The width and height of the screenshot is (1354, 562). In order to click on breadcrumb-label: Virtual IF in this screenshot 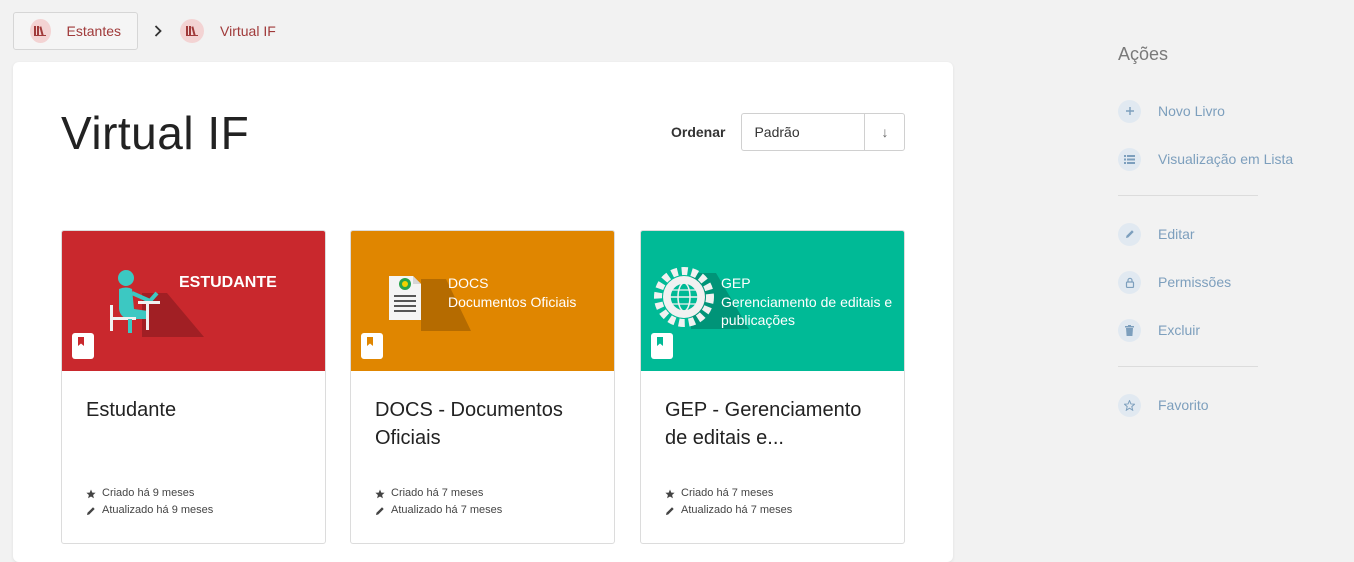, I will do `click(248, 31)`.